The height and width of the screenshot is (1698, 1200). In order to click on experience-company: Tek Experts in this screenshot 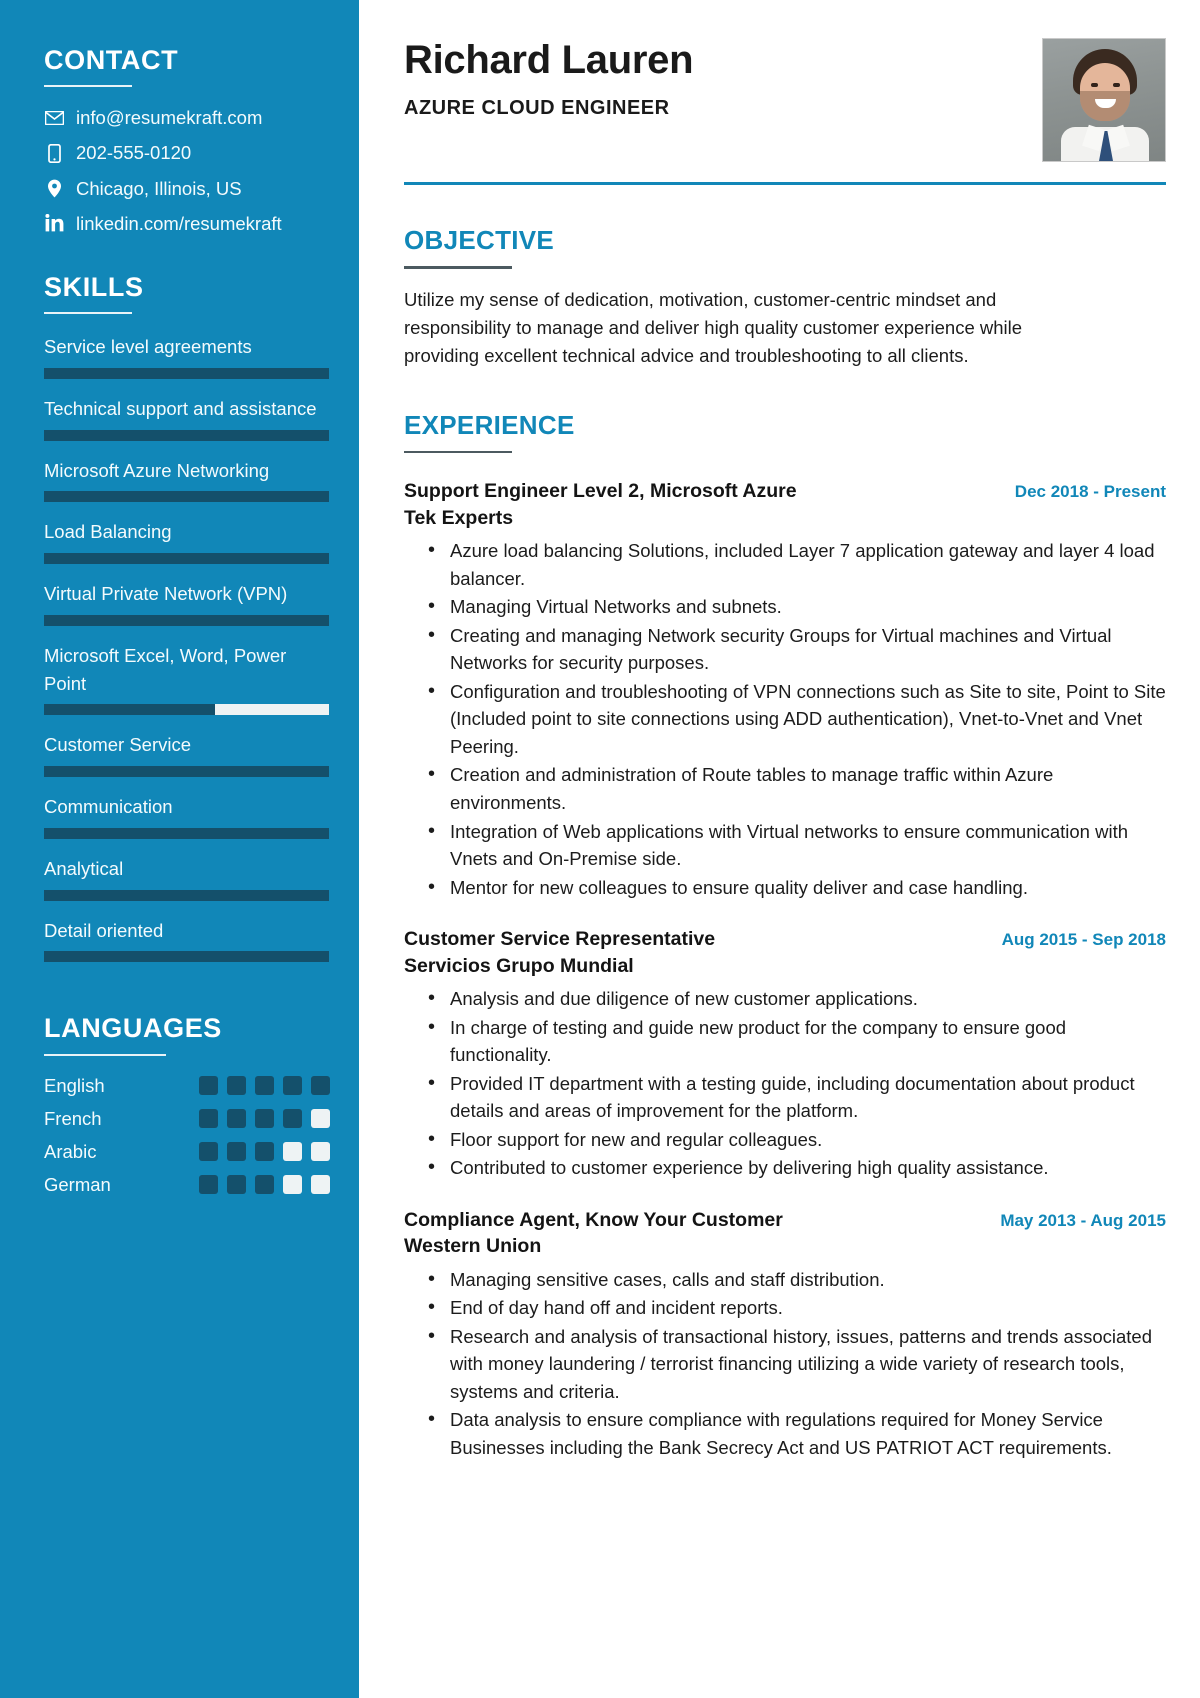, I will do `click(459, 517)`.